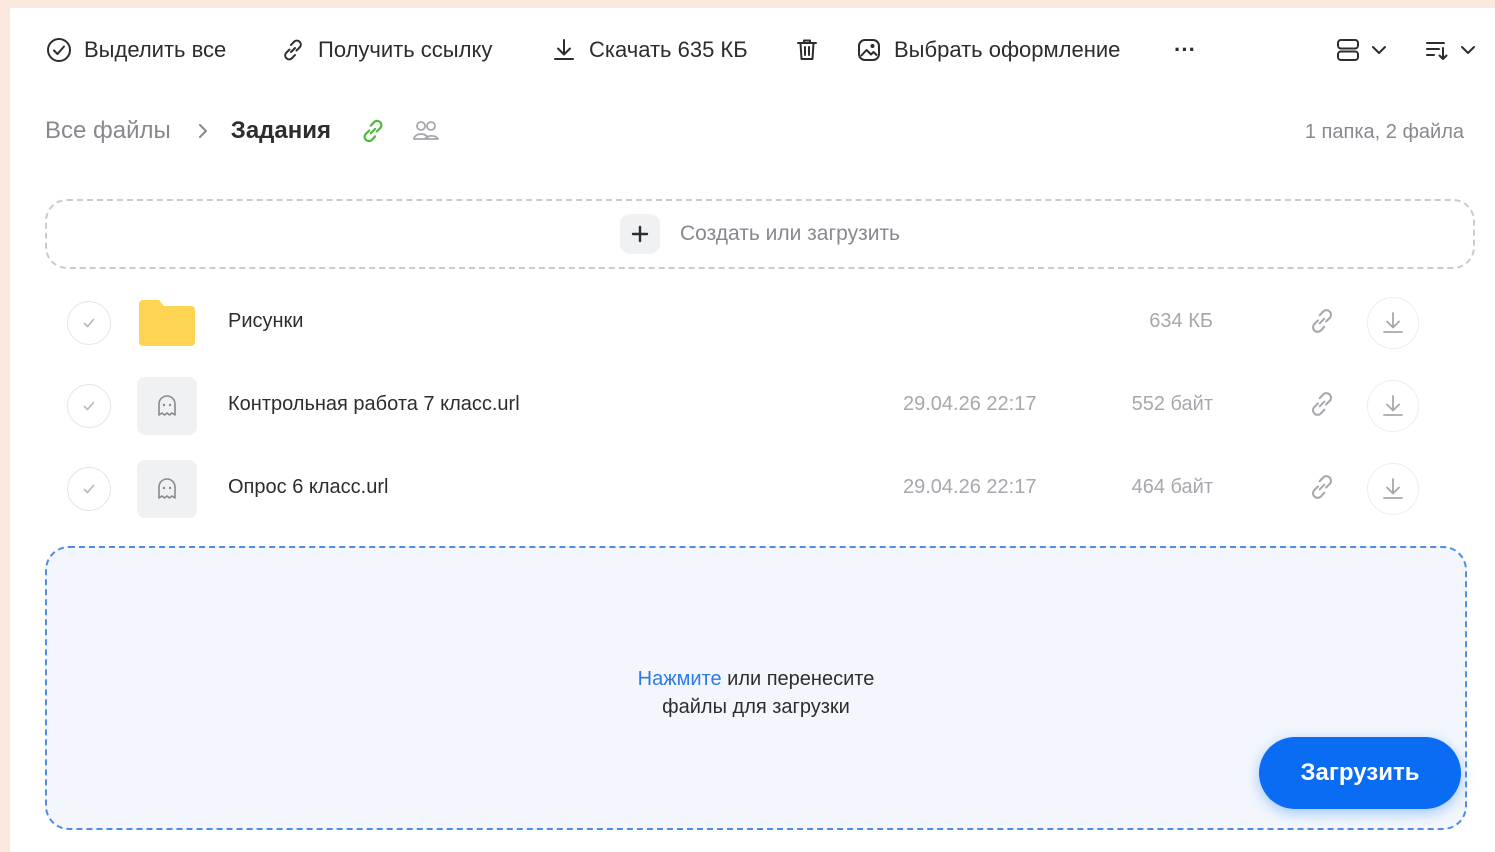  What do you see at coordinates (1348, 50) in the screenshot?
I see `list-view-icon` at bounding box center [1348, 50].